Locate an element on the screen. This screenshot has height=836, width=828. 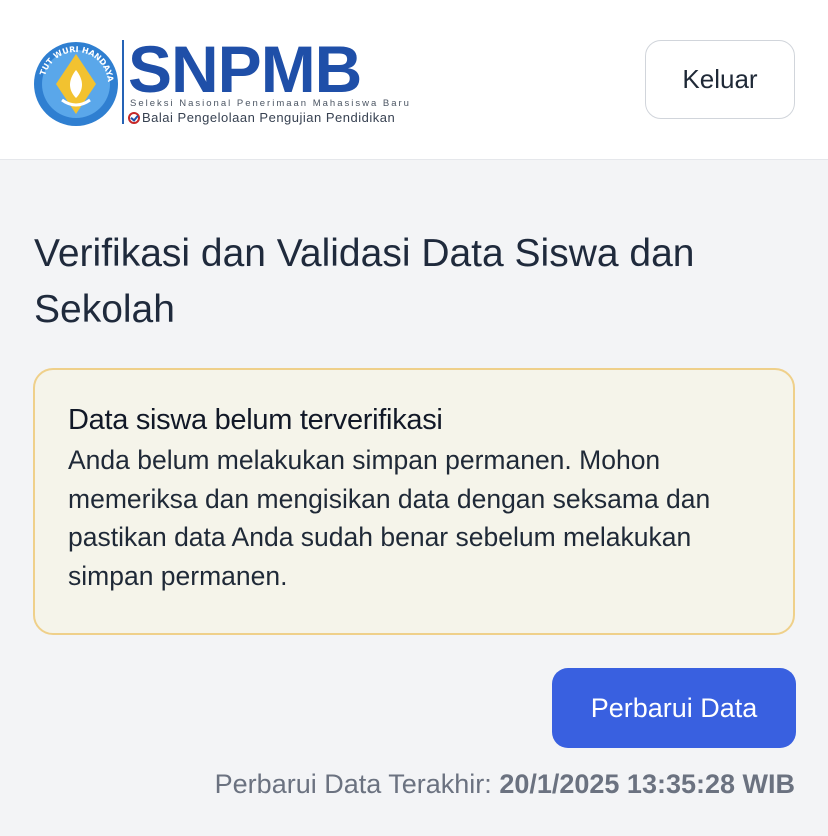
check-badge-icon is located at coordinates (134, 118).